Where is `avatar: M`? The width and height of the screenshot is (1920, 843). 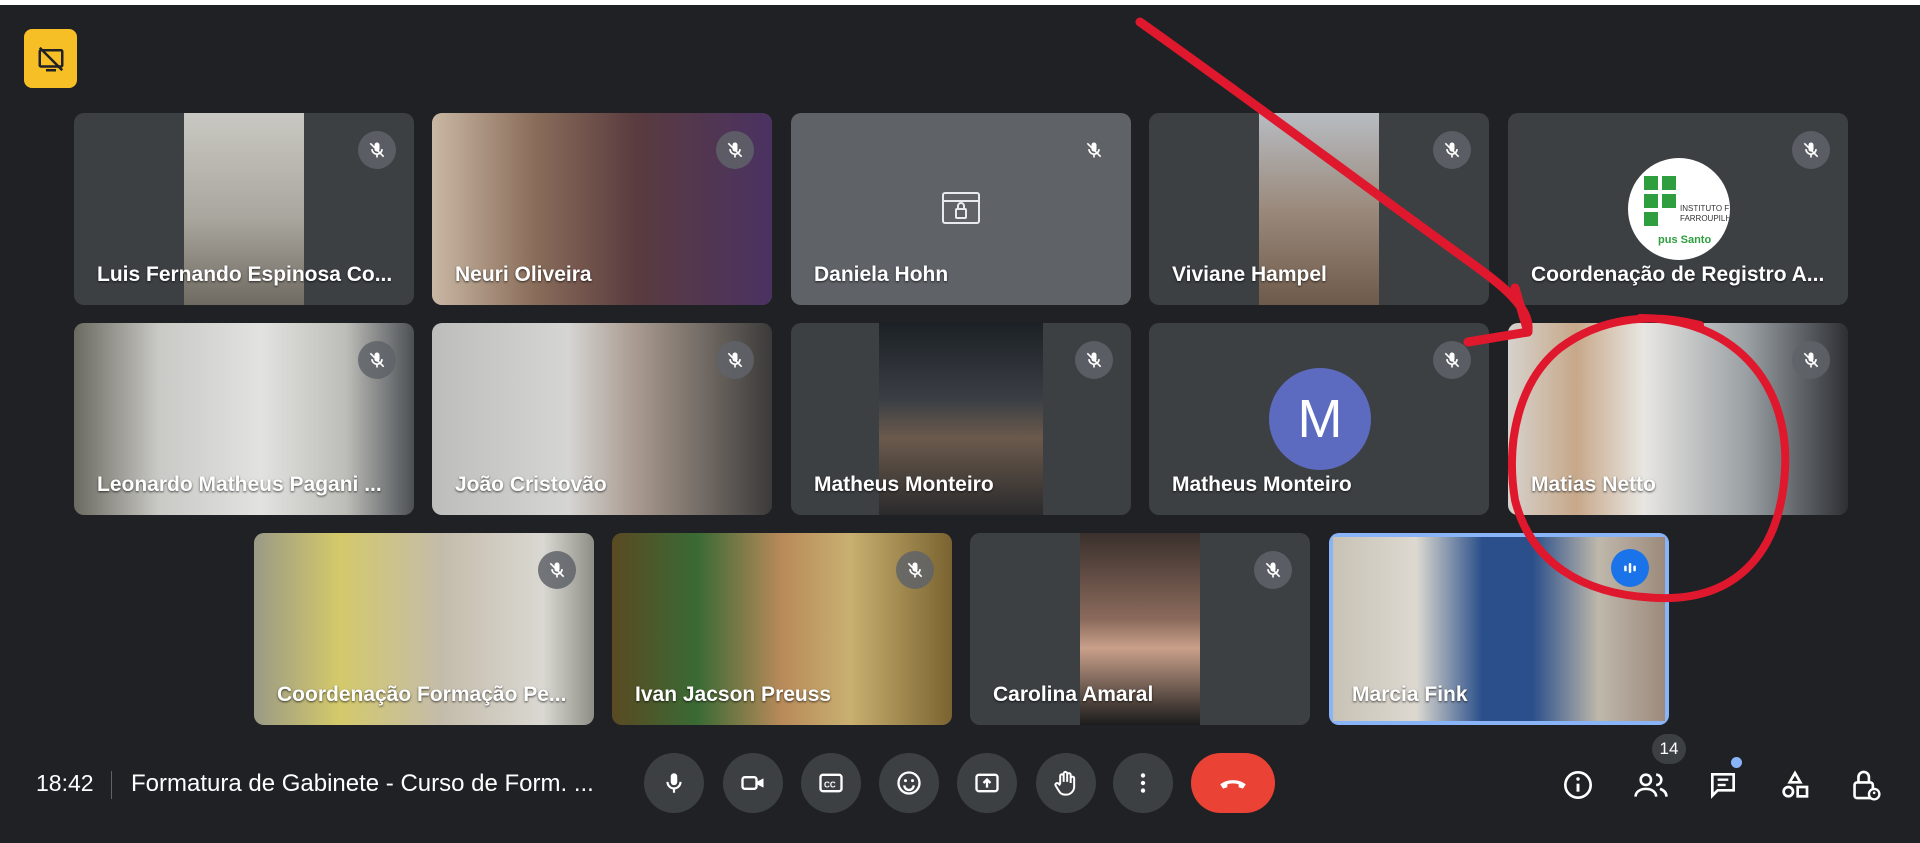
avatar: M is located at coordinates (1320, 419).